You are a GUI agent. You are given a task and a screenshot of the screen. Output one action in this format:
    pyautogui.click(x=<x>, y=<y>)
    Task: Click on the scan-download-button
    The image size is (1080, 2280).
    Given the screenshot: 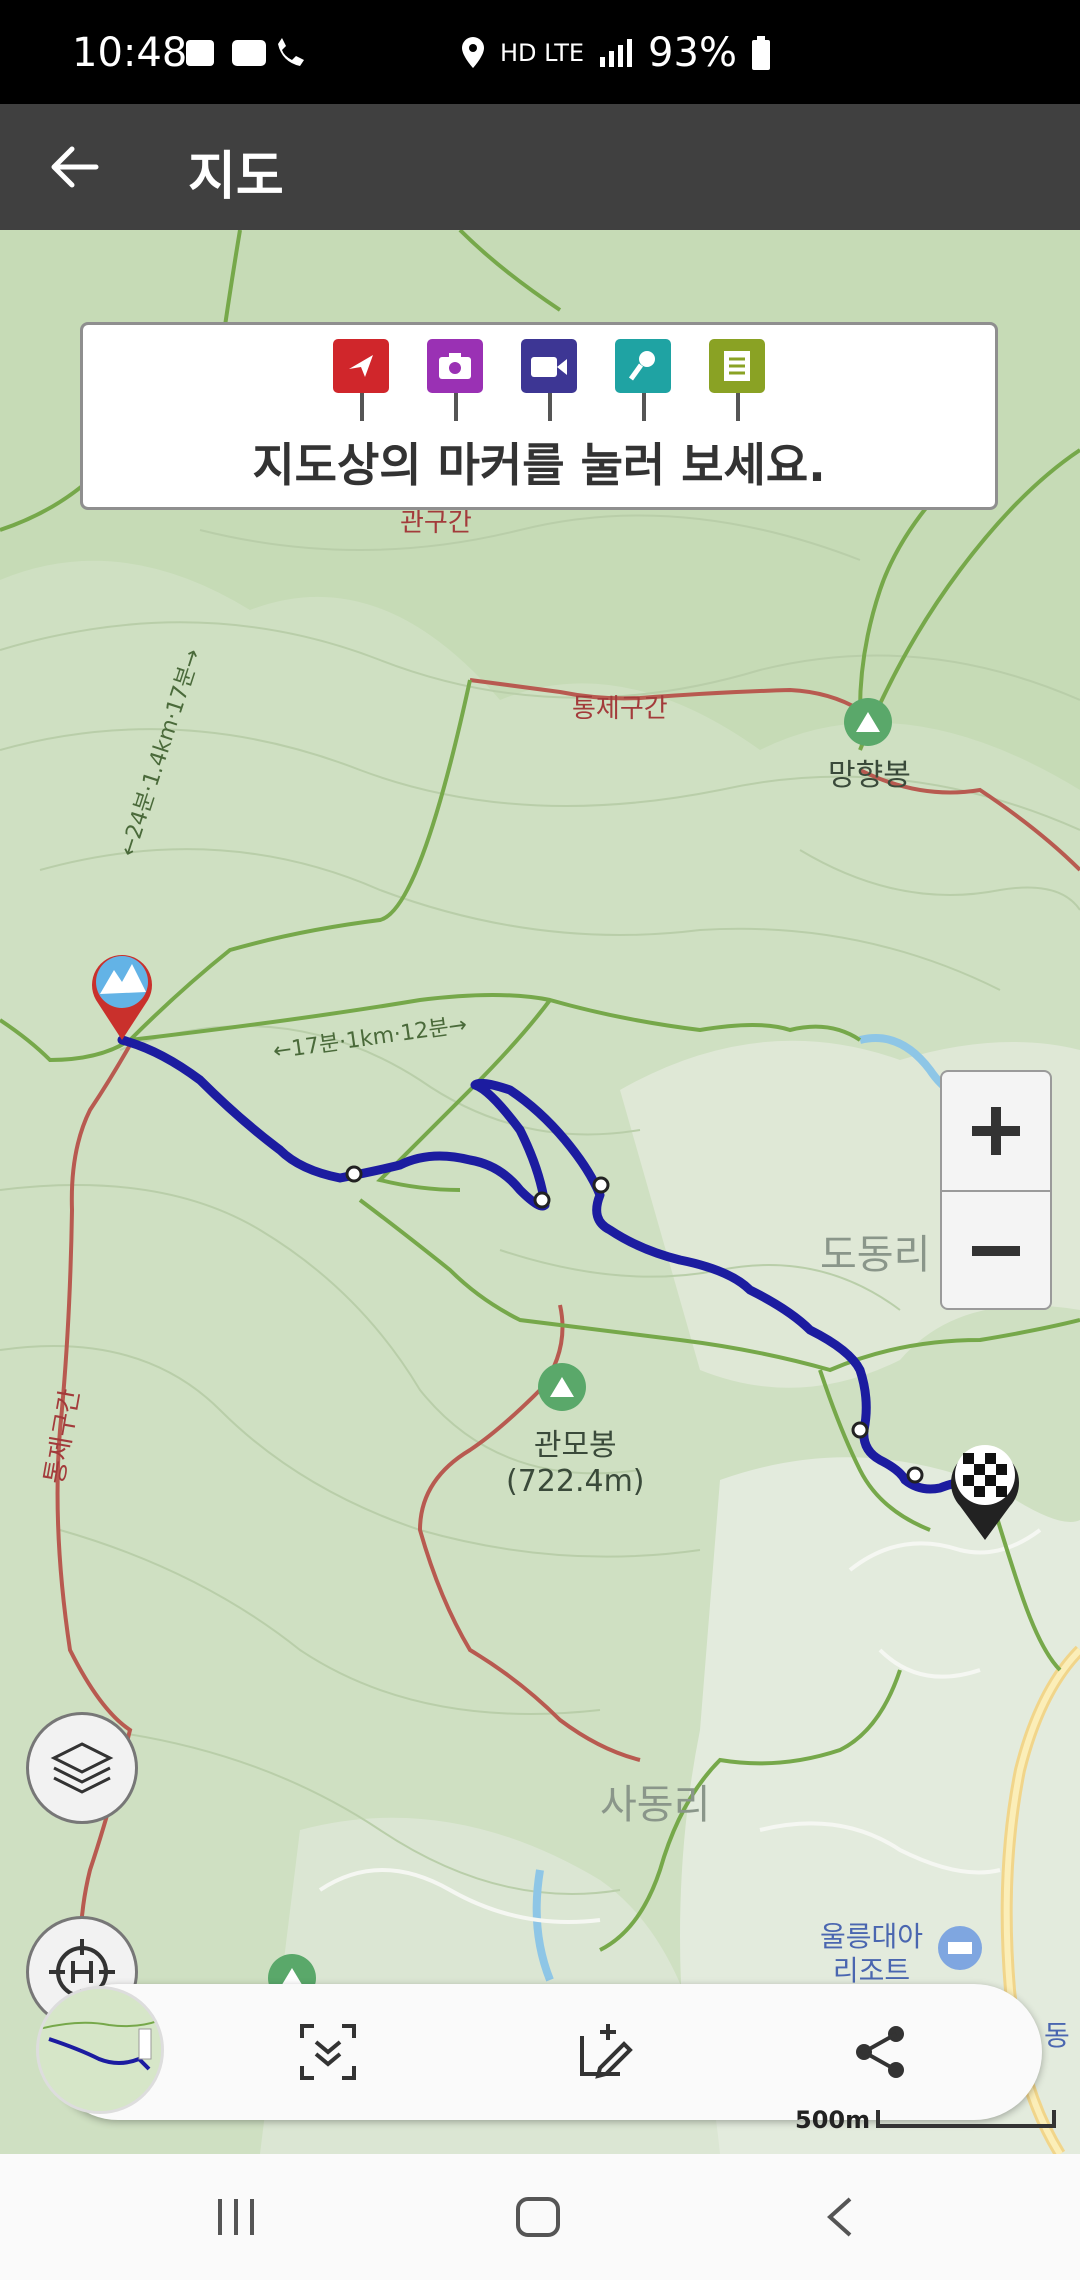 What is the action you would take?
    pyautogui.click(x=328, y=2052)
    